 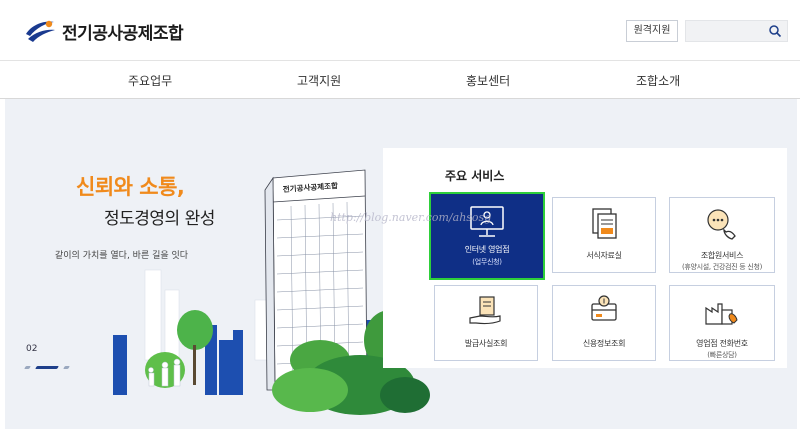 What do you see at coordinates (400, 79) in the screenshot?
I see `main-nav: 주요업무 고객지원 홍보센터 조합소개` at bounding box center [400, 79].